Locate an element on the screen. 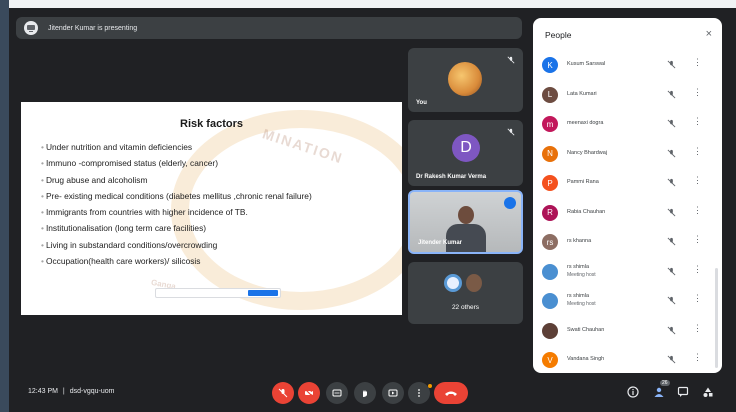  raise-hand-button is located at coordinates (365, 393).